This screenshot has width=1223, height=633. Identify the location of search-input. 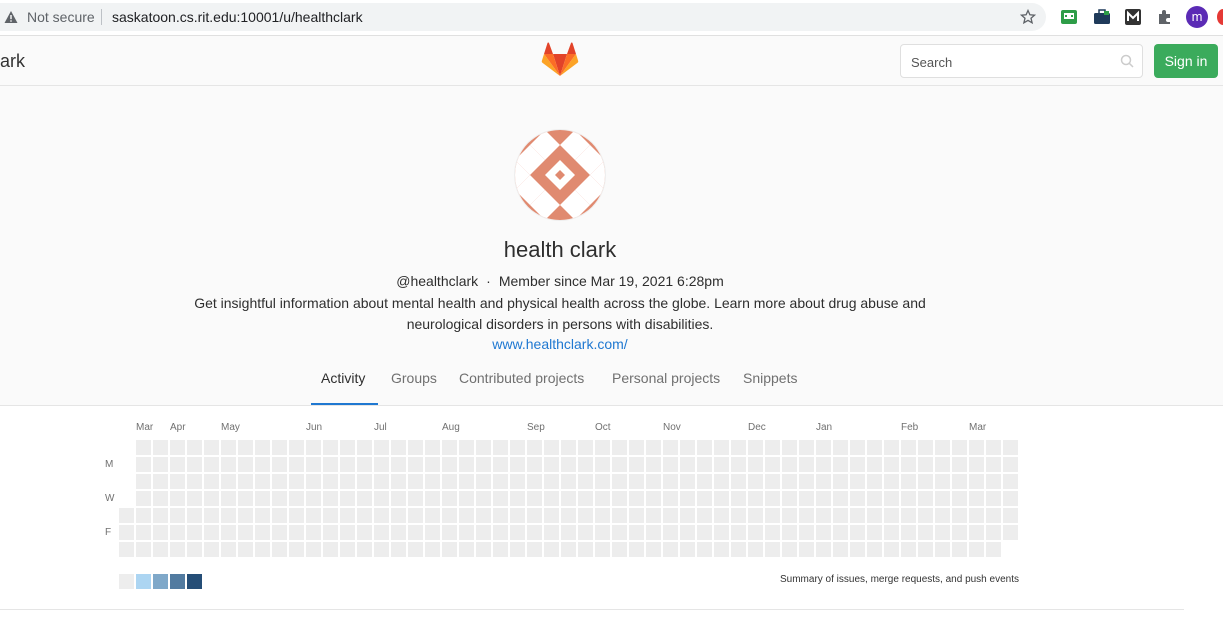
(1011, 62).